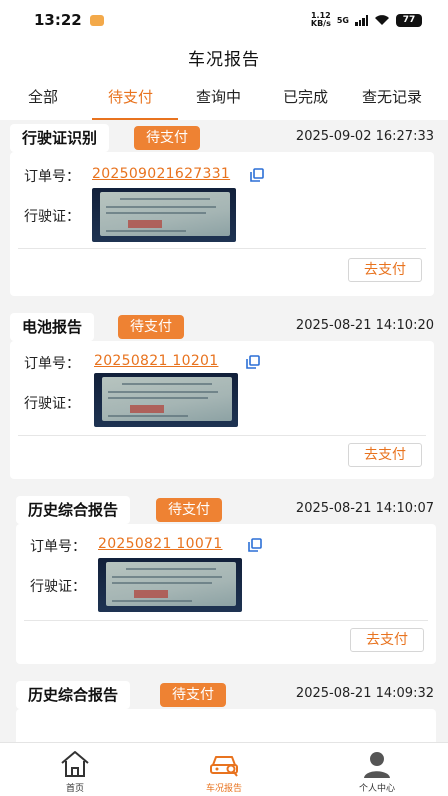 The width and height of the screenshot is (448, 796). Describe the element at coordinates (223, 789) in the screenshot. I see `nav-car-report-label: 车况报告` at that location.